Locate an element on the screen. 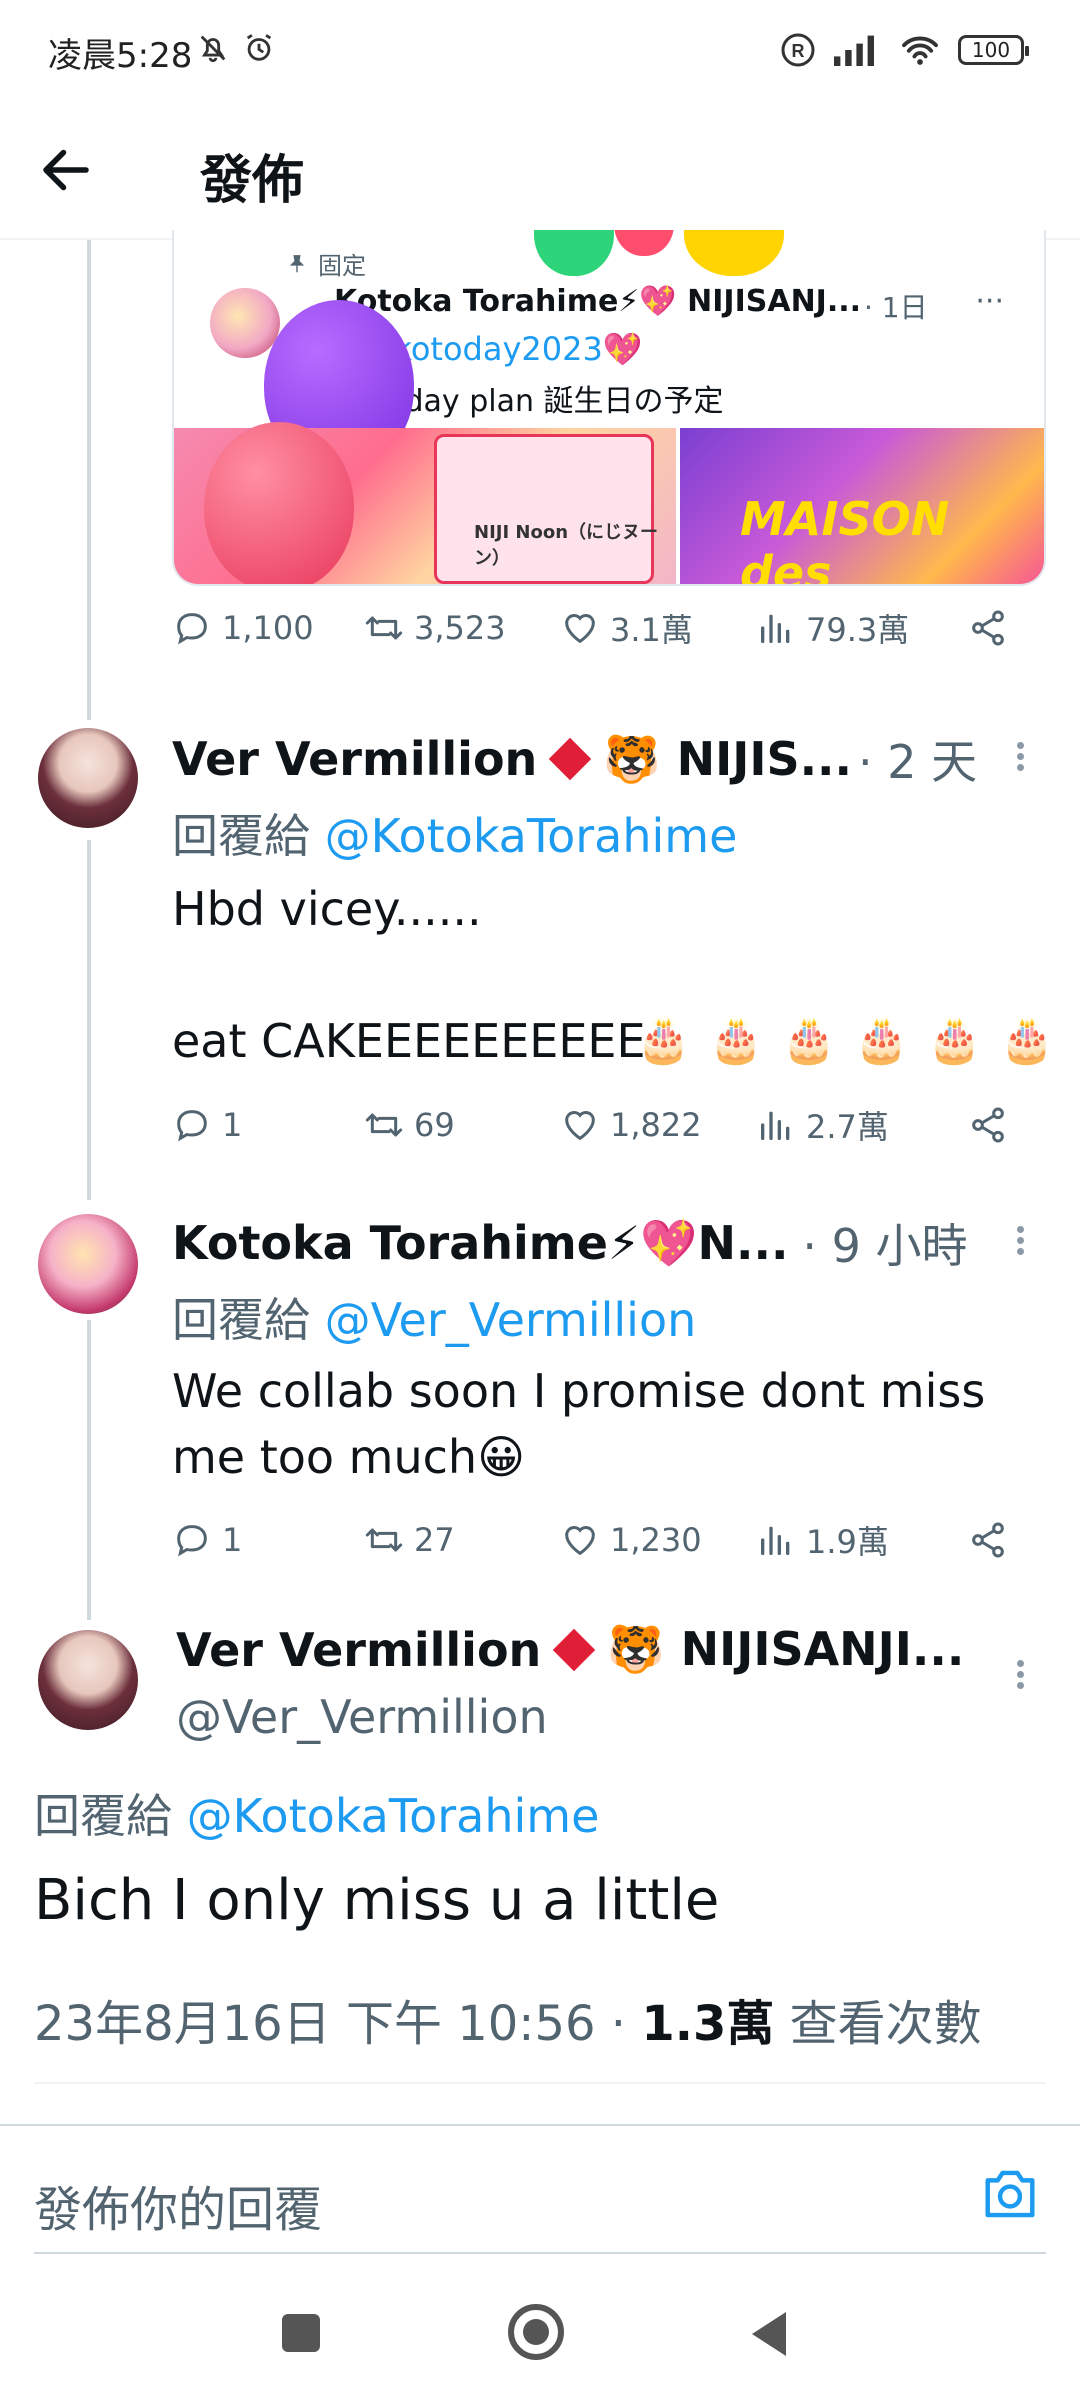 The height and width of the screenshot is (2400, 1080). system-nav-bar is located at coordinates (540, 2335).